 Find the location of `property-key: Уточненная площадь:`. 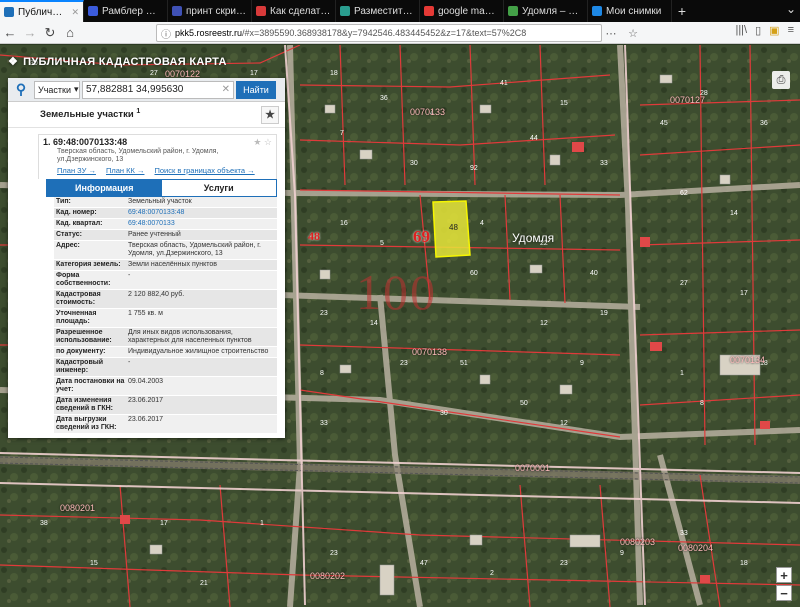

property-key: Уточненная площадь: is located at coordinates (76, 317).